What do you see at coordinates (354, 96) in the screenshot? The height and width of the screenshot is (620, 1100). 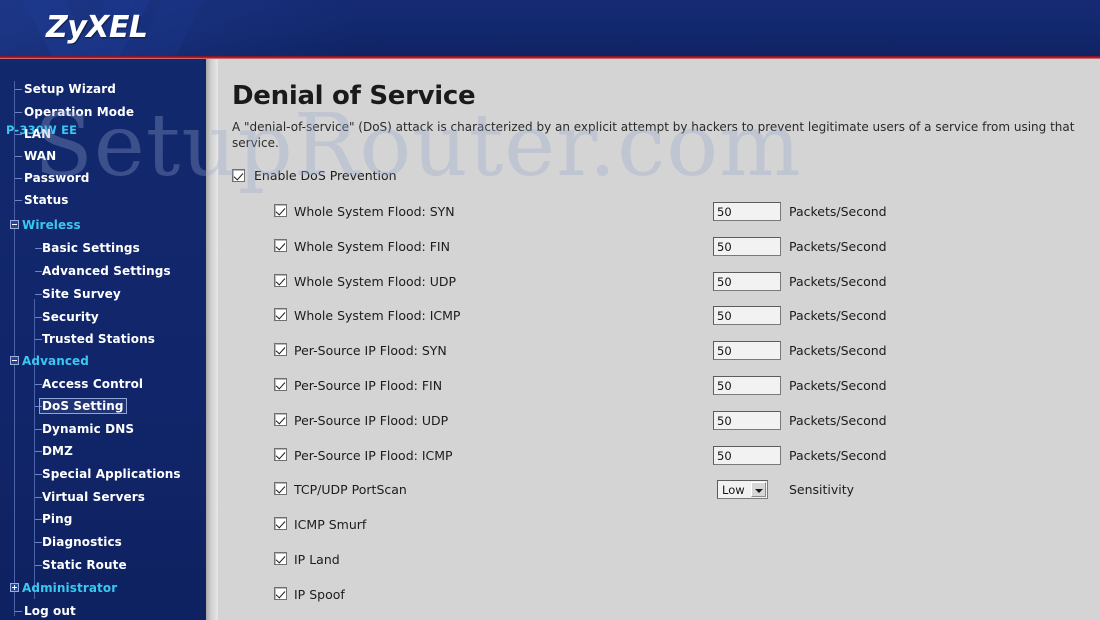 I see `page-title: Denial of Service` at bounding box center [354, 96].